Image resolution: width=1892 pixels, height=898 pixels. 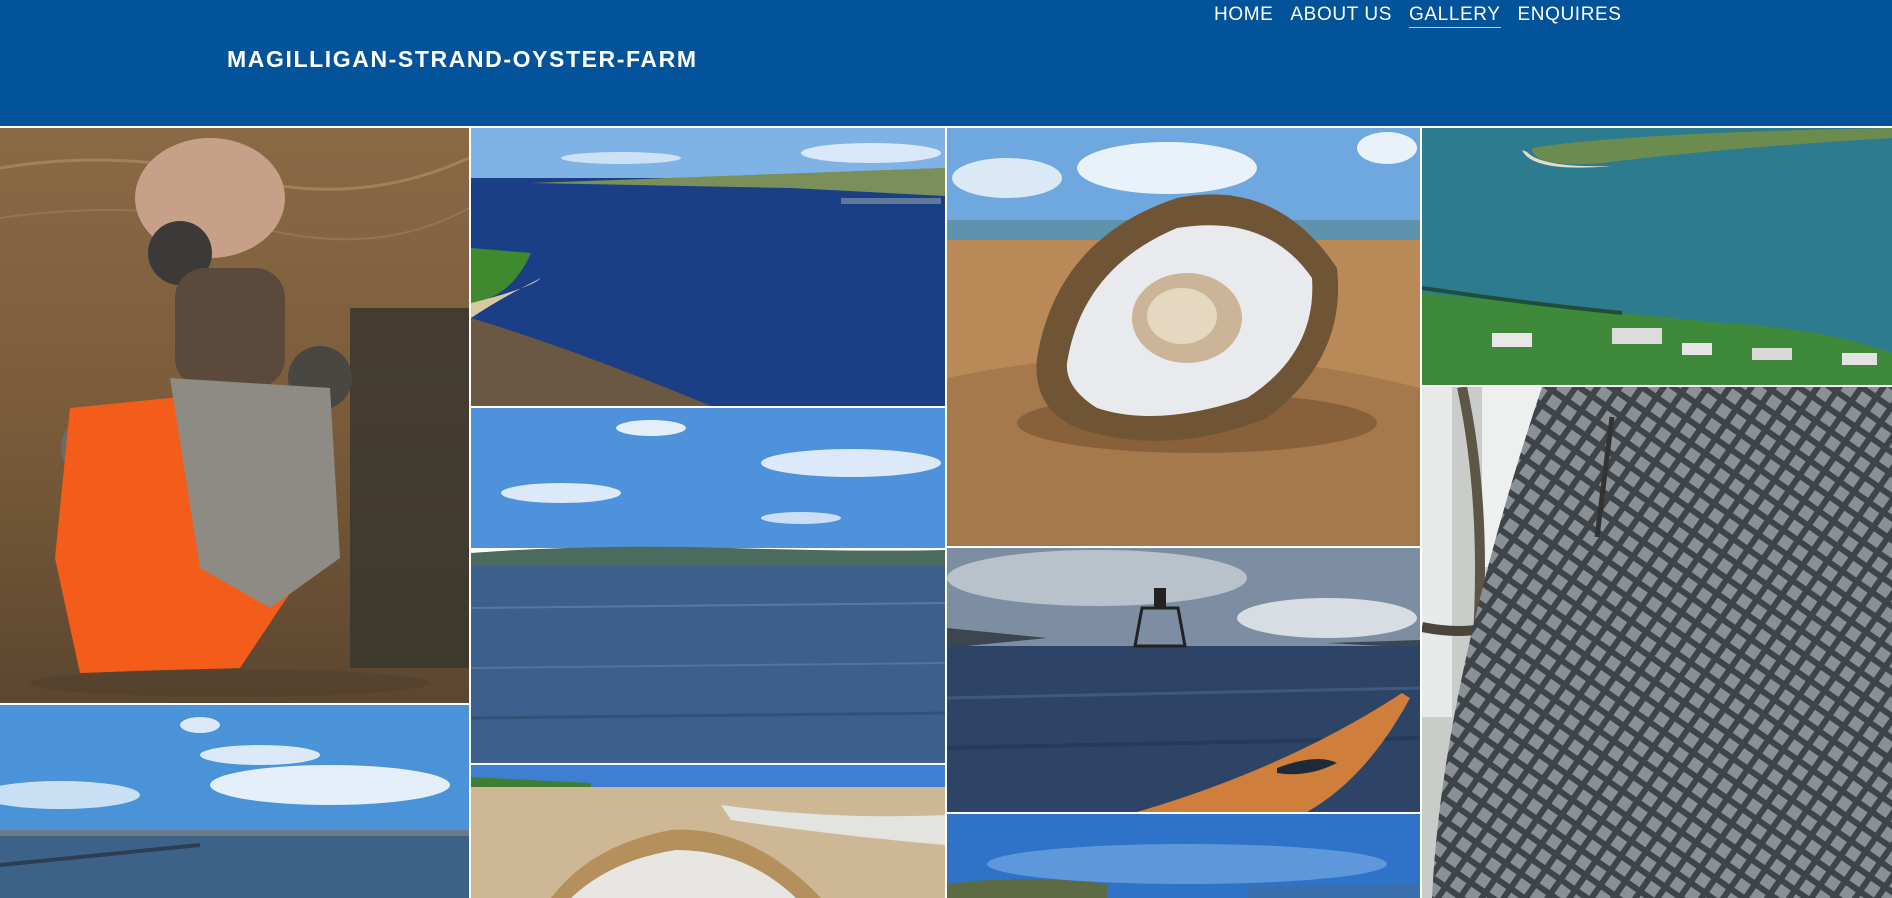 What do you see at coordinates (708, 831) in the screenshot?
I see `gallery-photo-beach-oyster` at bounding box center [708, 831].